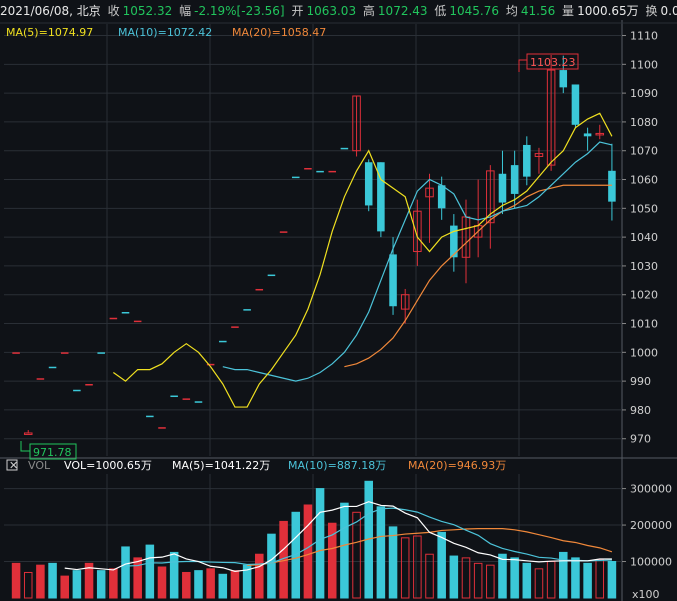 This screenshot has width=677, height=601. Describe the element at coordinates (430, 547) in the screenshot. I see `vol-ma20-line` at that location.